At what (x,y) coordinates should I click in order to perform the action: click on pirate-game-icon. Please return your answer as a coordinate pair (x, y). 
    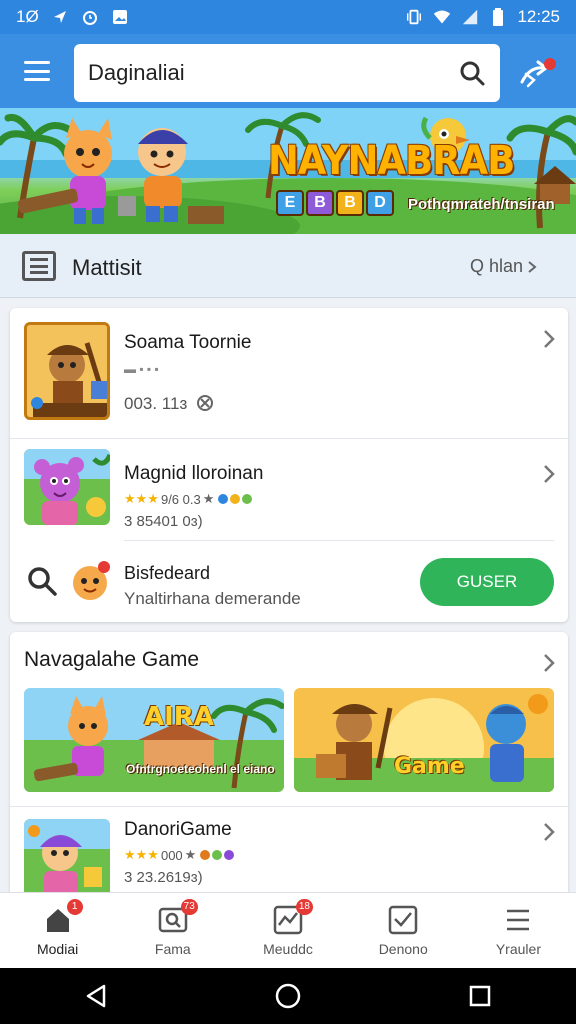
    Looking at the image, I should click on (67, 371).